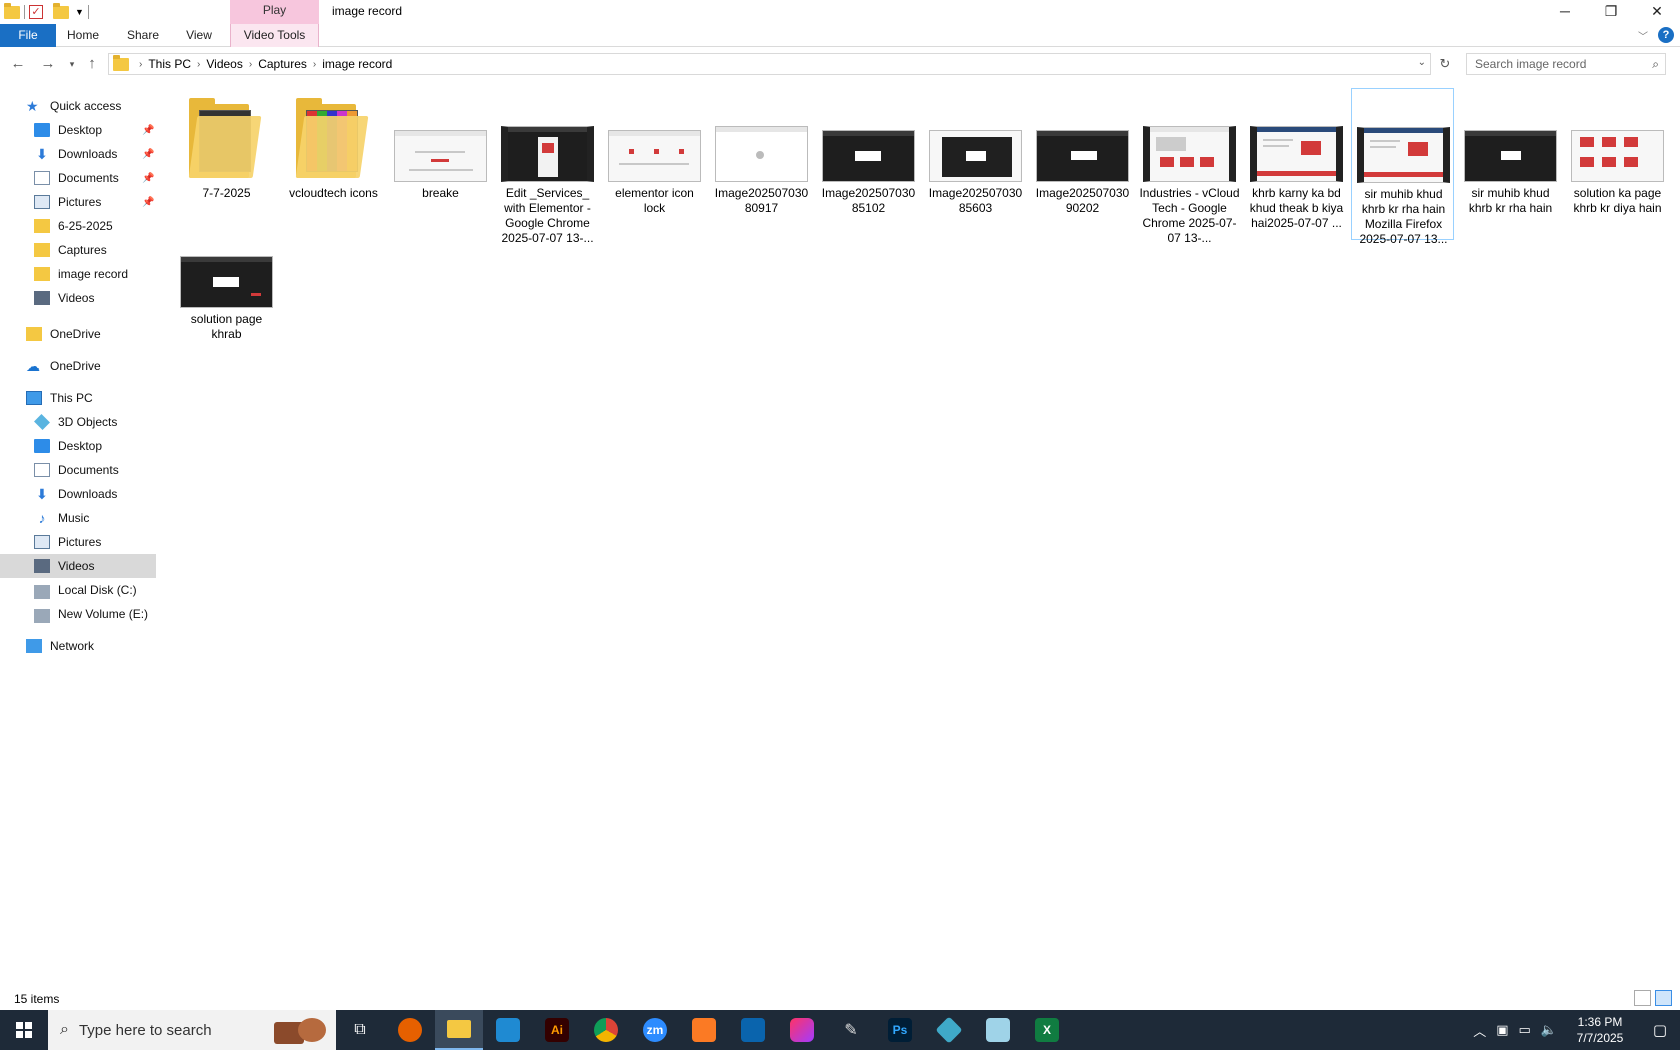 This screenshot has width=1680, height=1050. I want to click on nav-music: ♪ Music, so click(78, 518).